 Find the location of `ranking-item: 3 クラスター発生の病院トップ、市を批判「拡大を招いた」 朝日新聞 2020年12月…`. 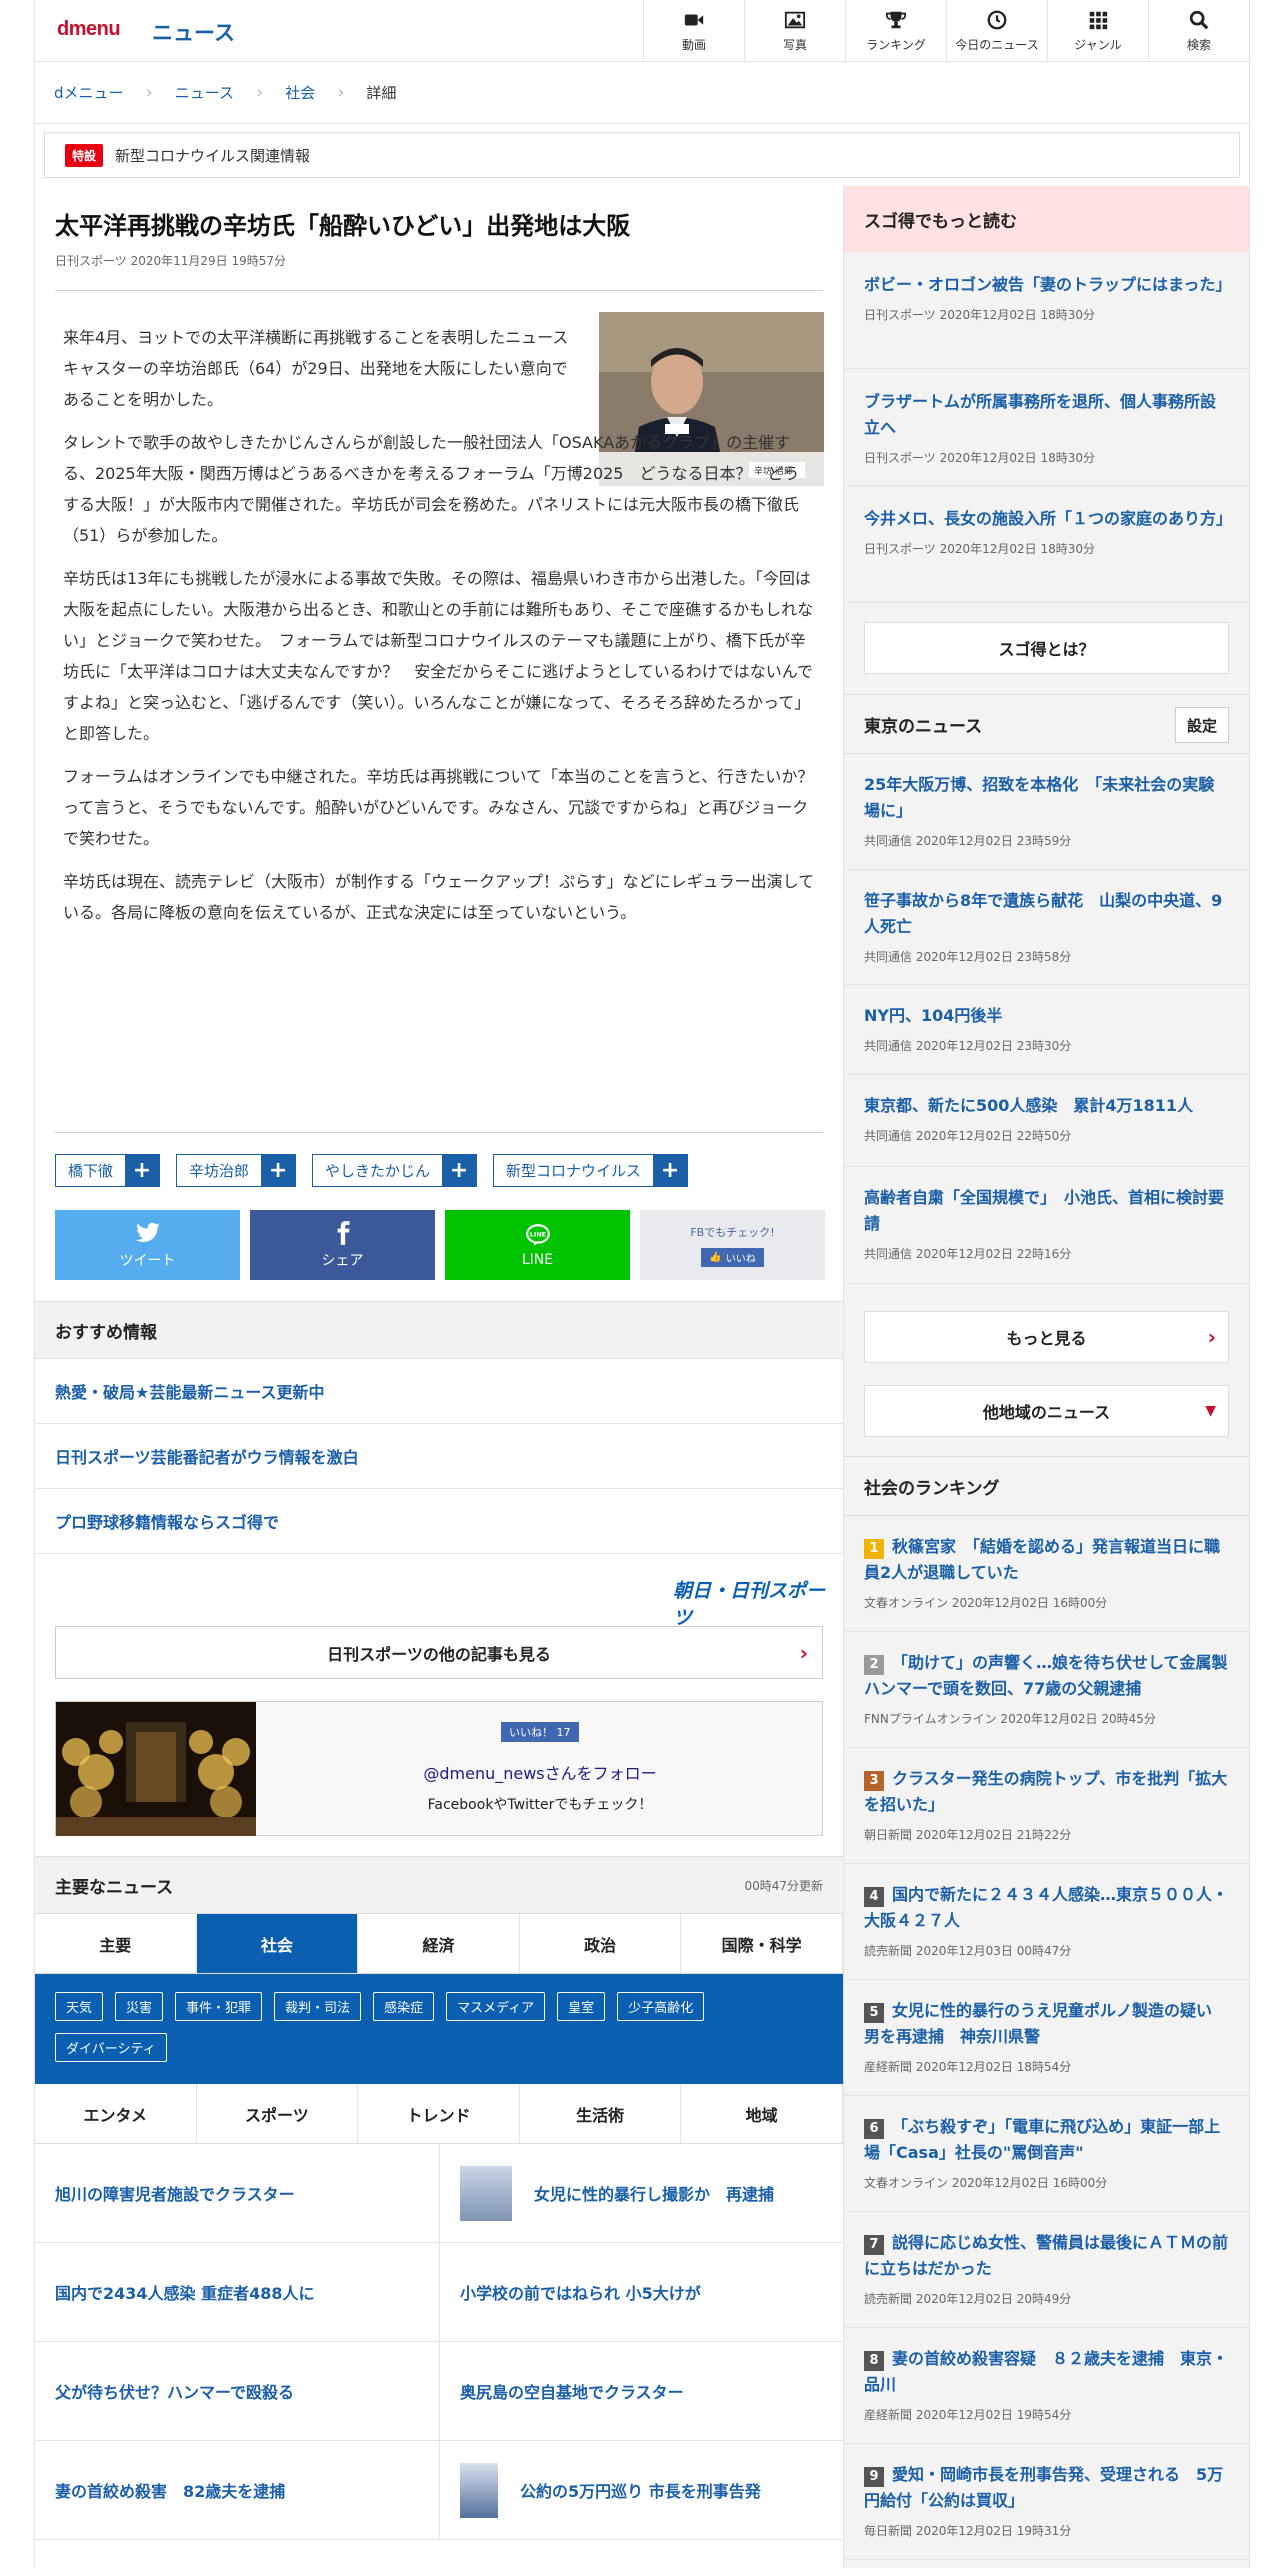

ranking-item: 3 クラスター発生の病院トップ、市を批判「拡大を招いた」 朝日新聞 2020年12月… is located at coordinates (1046, 1806).